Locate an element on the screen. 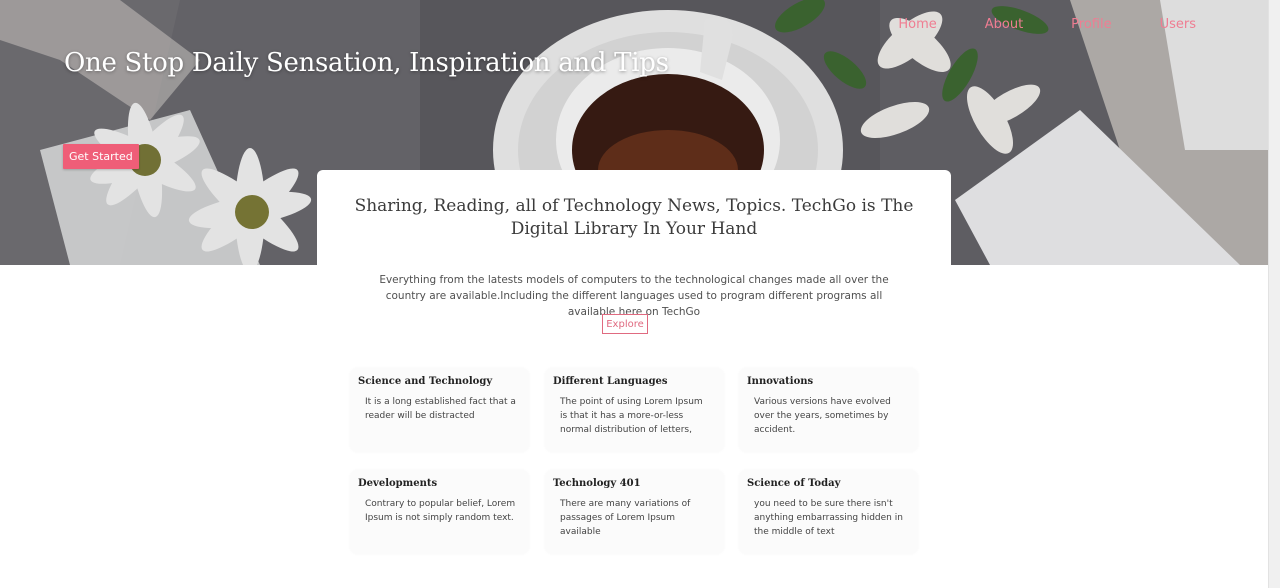 This screenshot has height=588, width=1280. top-nav: Home About Profile Users is located at coordinates (1047, 24).